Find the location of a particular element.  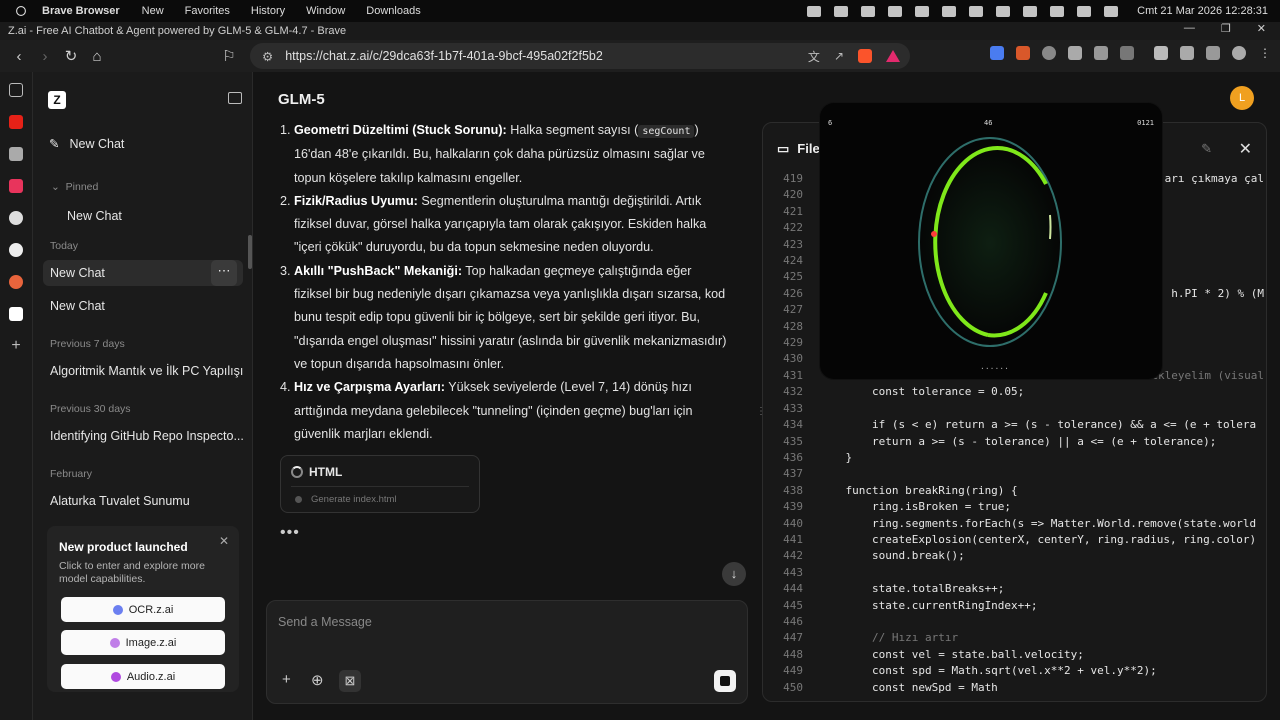

eject-icon is located at coordinates (1003, 11).